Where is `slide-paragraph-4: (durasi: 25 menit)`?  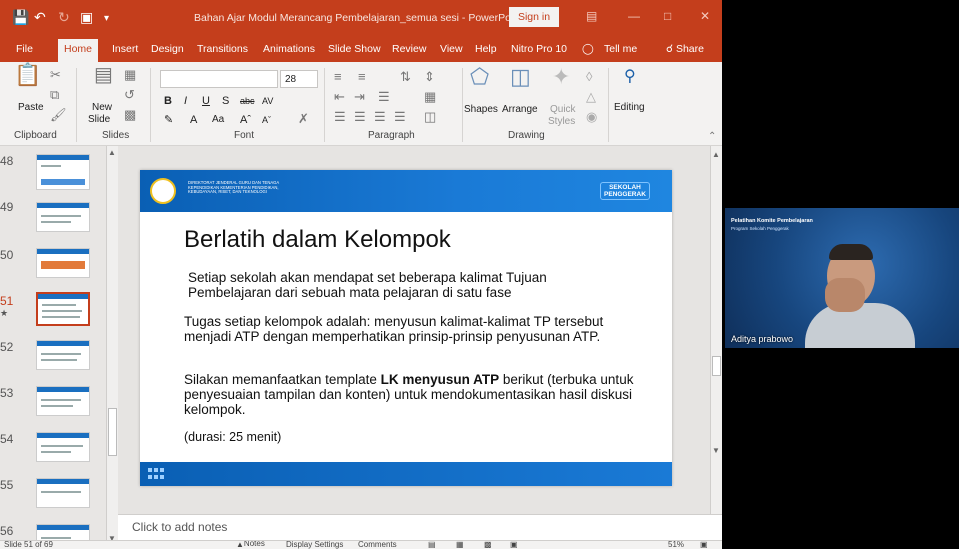
slide-paragraph-4: (durasi: 25 menit) is located at coordinates (419, 437).